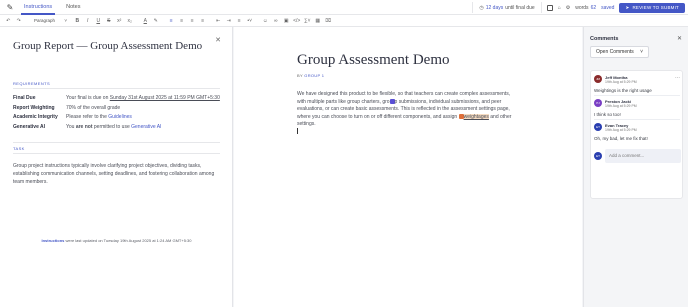  What do you see at coordinates (615, 52) in the screenshot?
I see `comment-filter-label: Open Comments` at bounding box center [615, 52].